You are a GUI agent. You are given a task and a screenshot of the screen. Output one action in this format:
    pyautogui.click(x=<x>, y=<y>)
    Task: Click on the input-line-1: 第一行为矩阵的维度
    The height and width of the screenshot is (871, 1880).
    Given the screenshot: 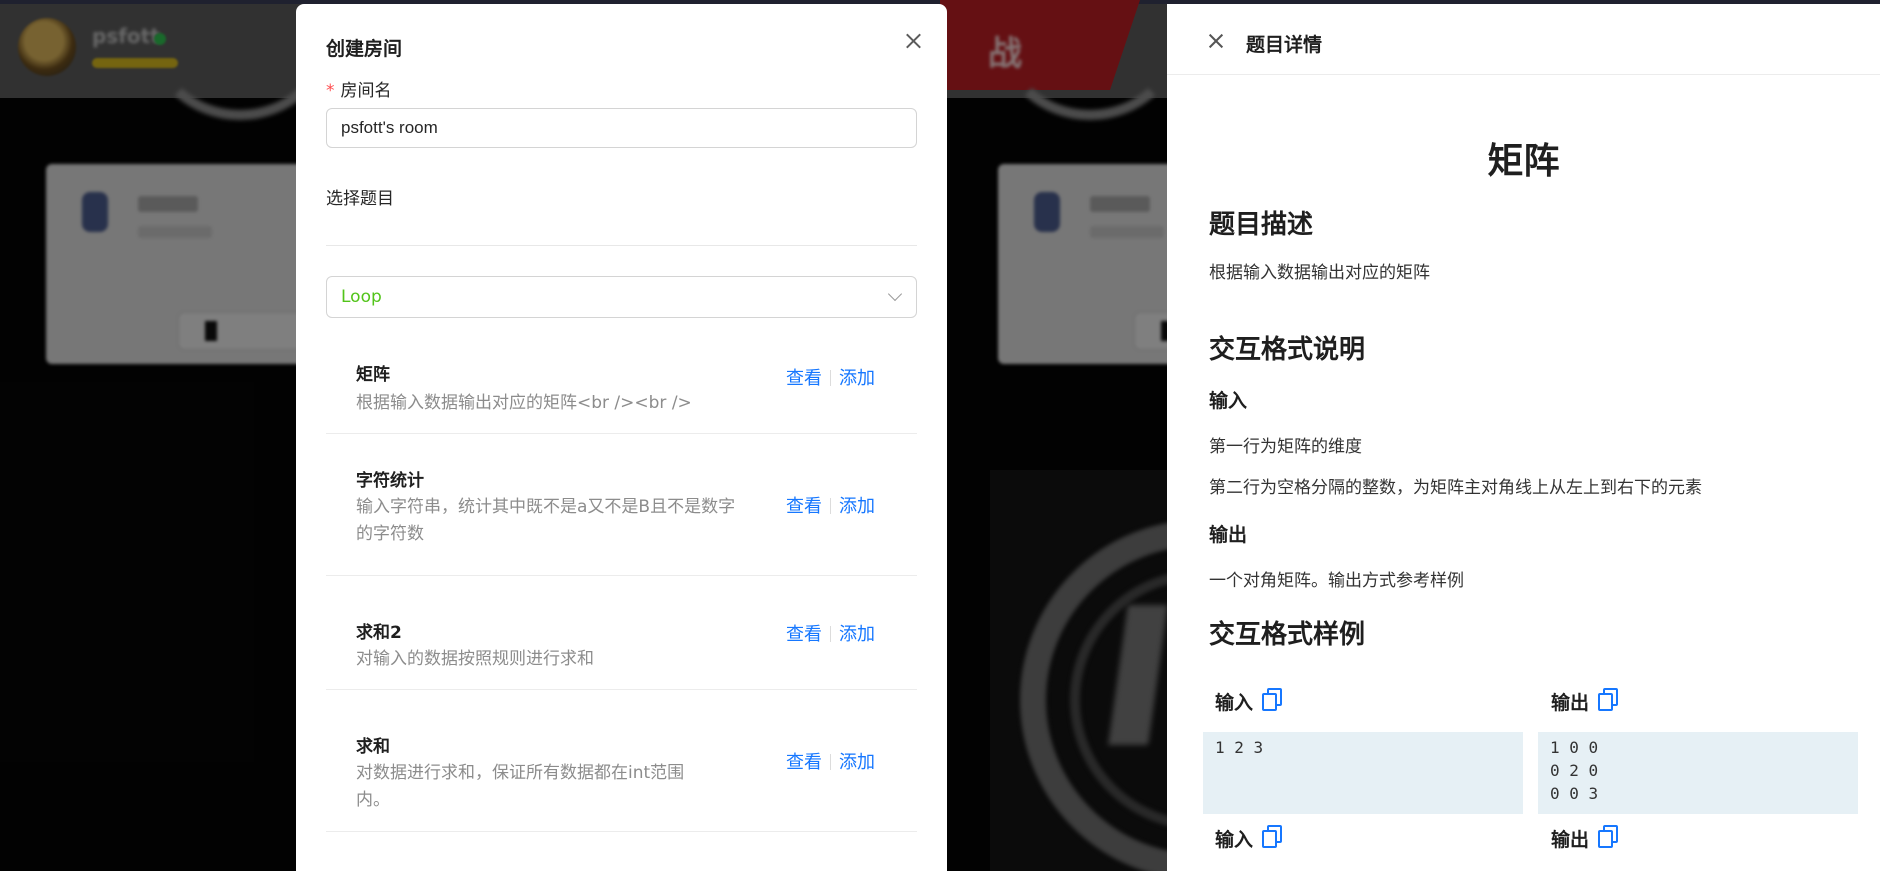 What is the action you would take?
    pyautogui.click(x=1285, y=447)
    